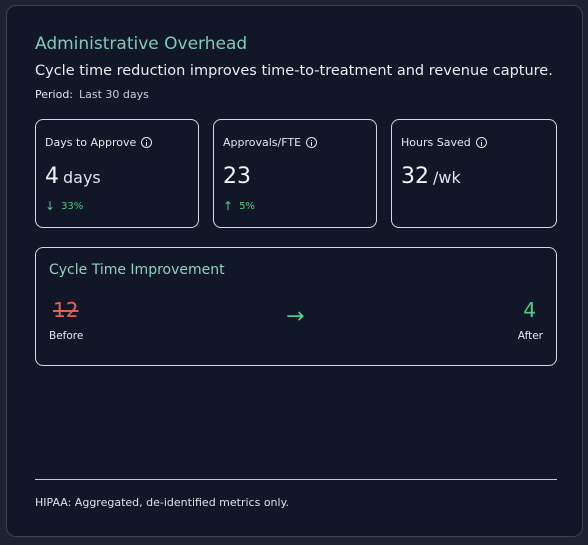 The image size is (588, 545). I want to click on metric-unit: days, so click(82, 177).